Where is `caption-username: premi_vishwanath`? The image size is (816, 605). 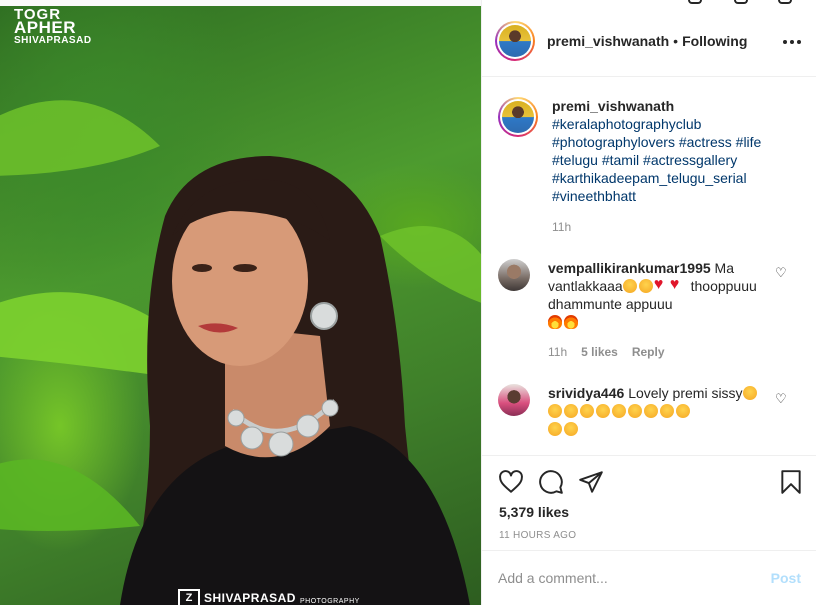 caption-username: premi_vishwanath is located at coordinates (613, 106).